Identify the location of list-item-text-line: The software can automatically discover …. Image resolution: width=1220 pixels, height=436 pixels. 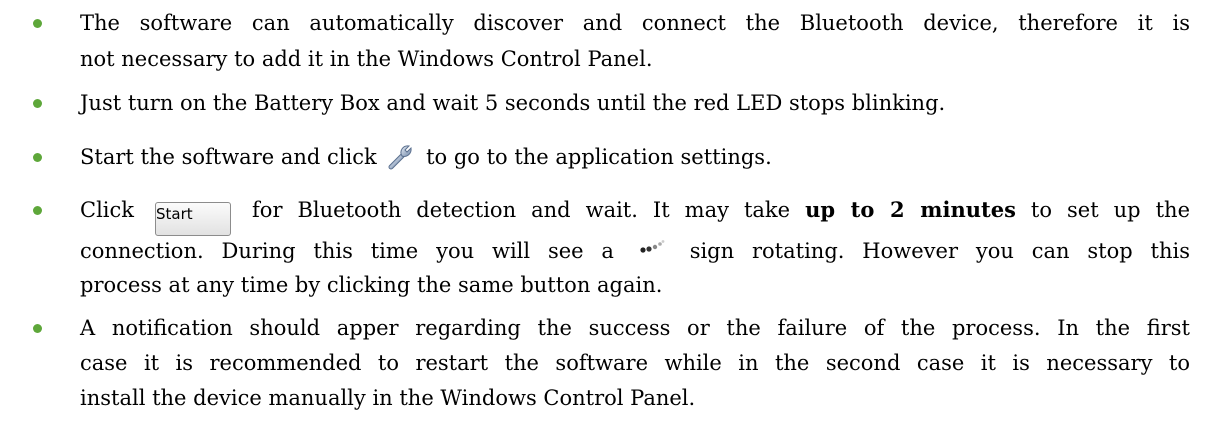
(635, 23).